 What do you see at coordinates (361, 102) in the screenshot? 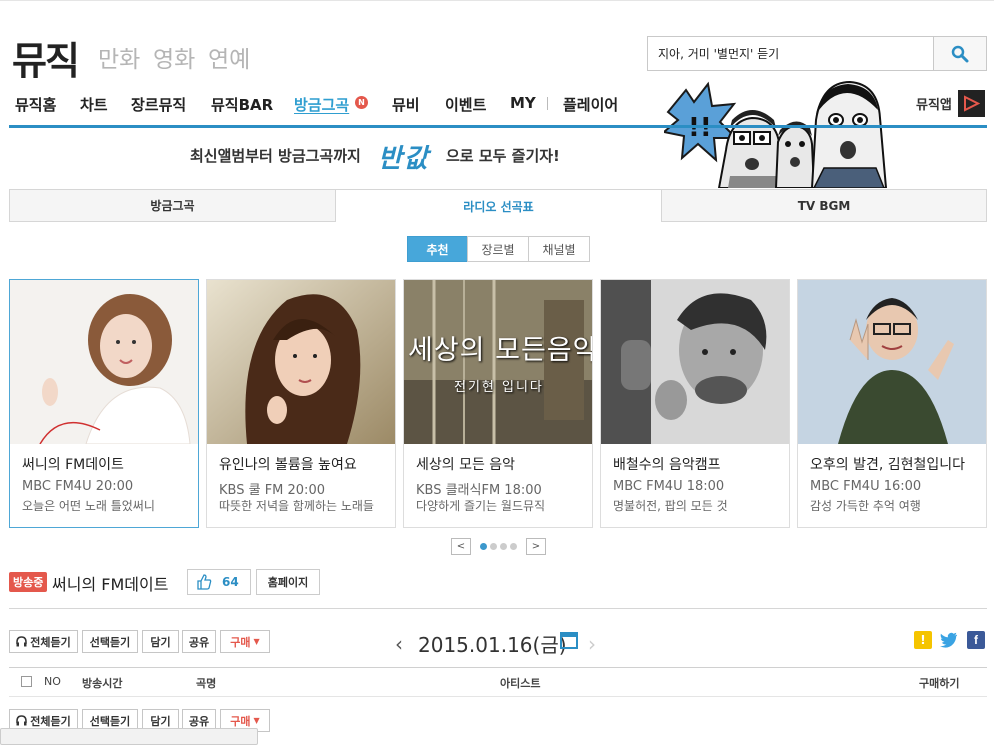
I see `new-badge: N` at bounding box center [361, 102].